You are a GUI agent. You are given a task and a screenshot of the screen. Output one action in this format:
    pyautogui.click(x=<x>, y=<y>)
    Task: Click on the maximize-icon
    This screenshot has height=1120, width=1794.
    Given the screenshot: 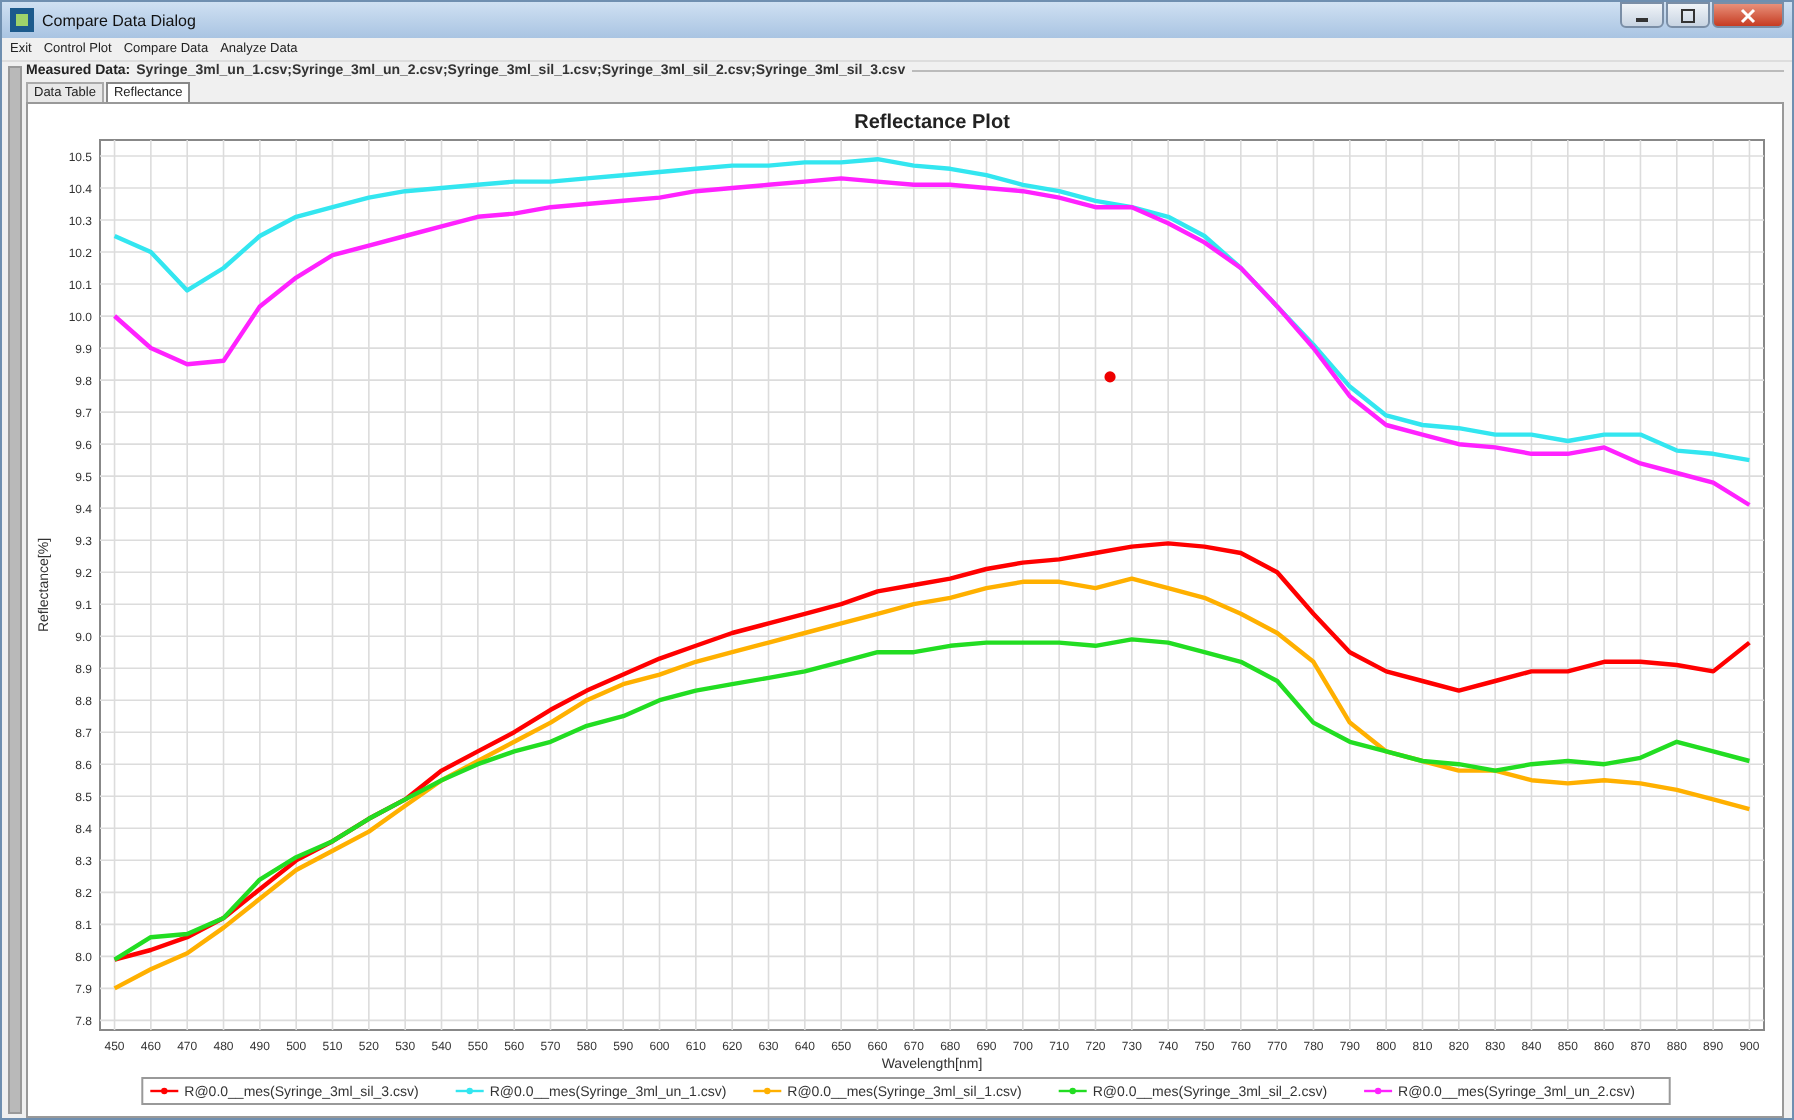 What is the action you would take?
    pyautogui.click(x=1688, y=15)
    